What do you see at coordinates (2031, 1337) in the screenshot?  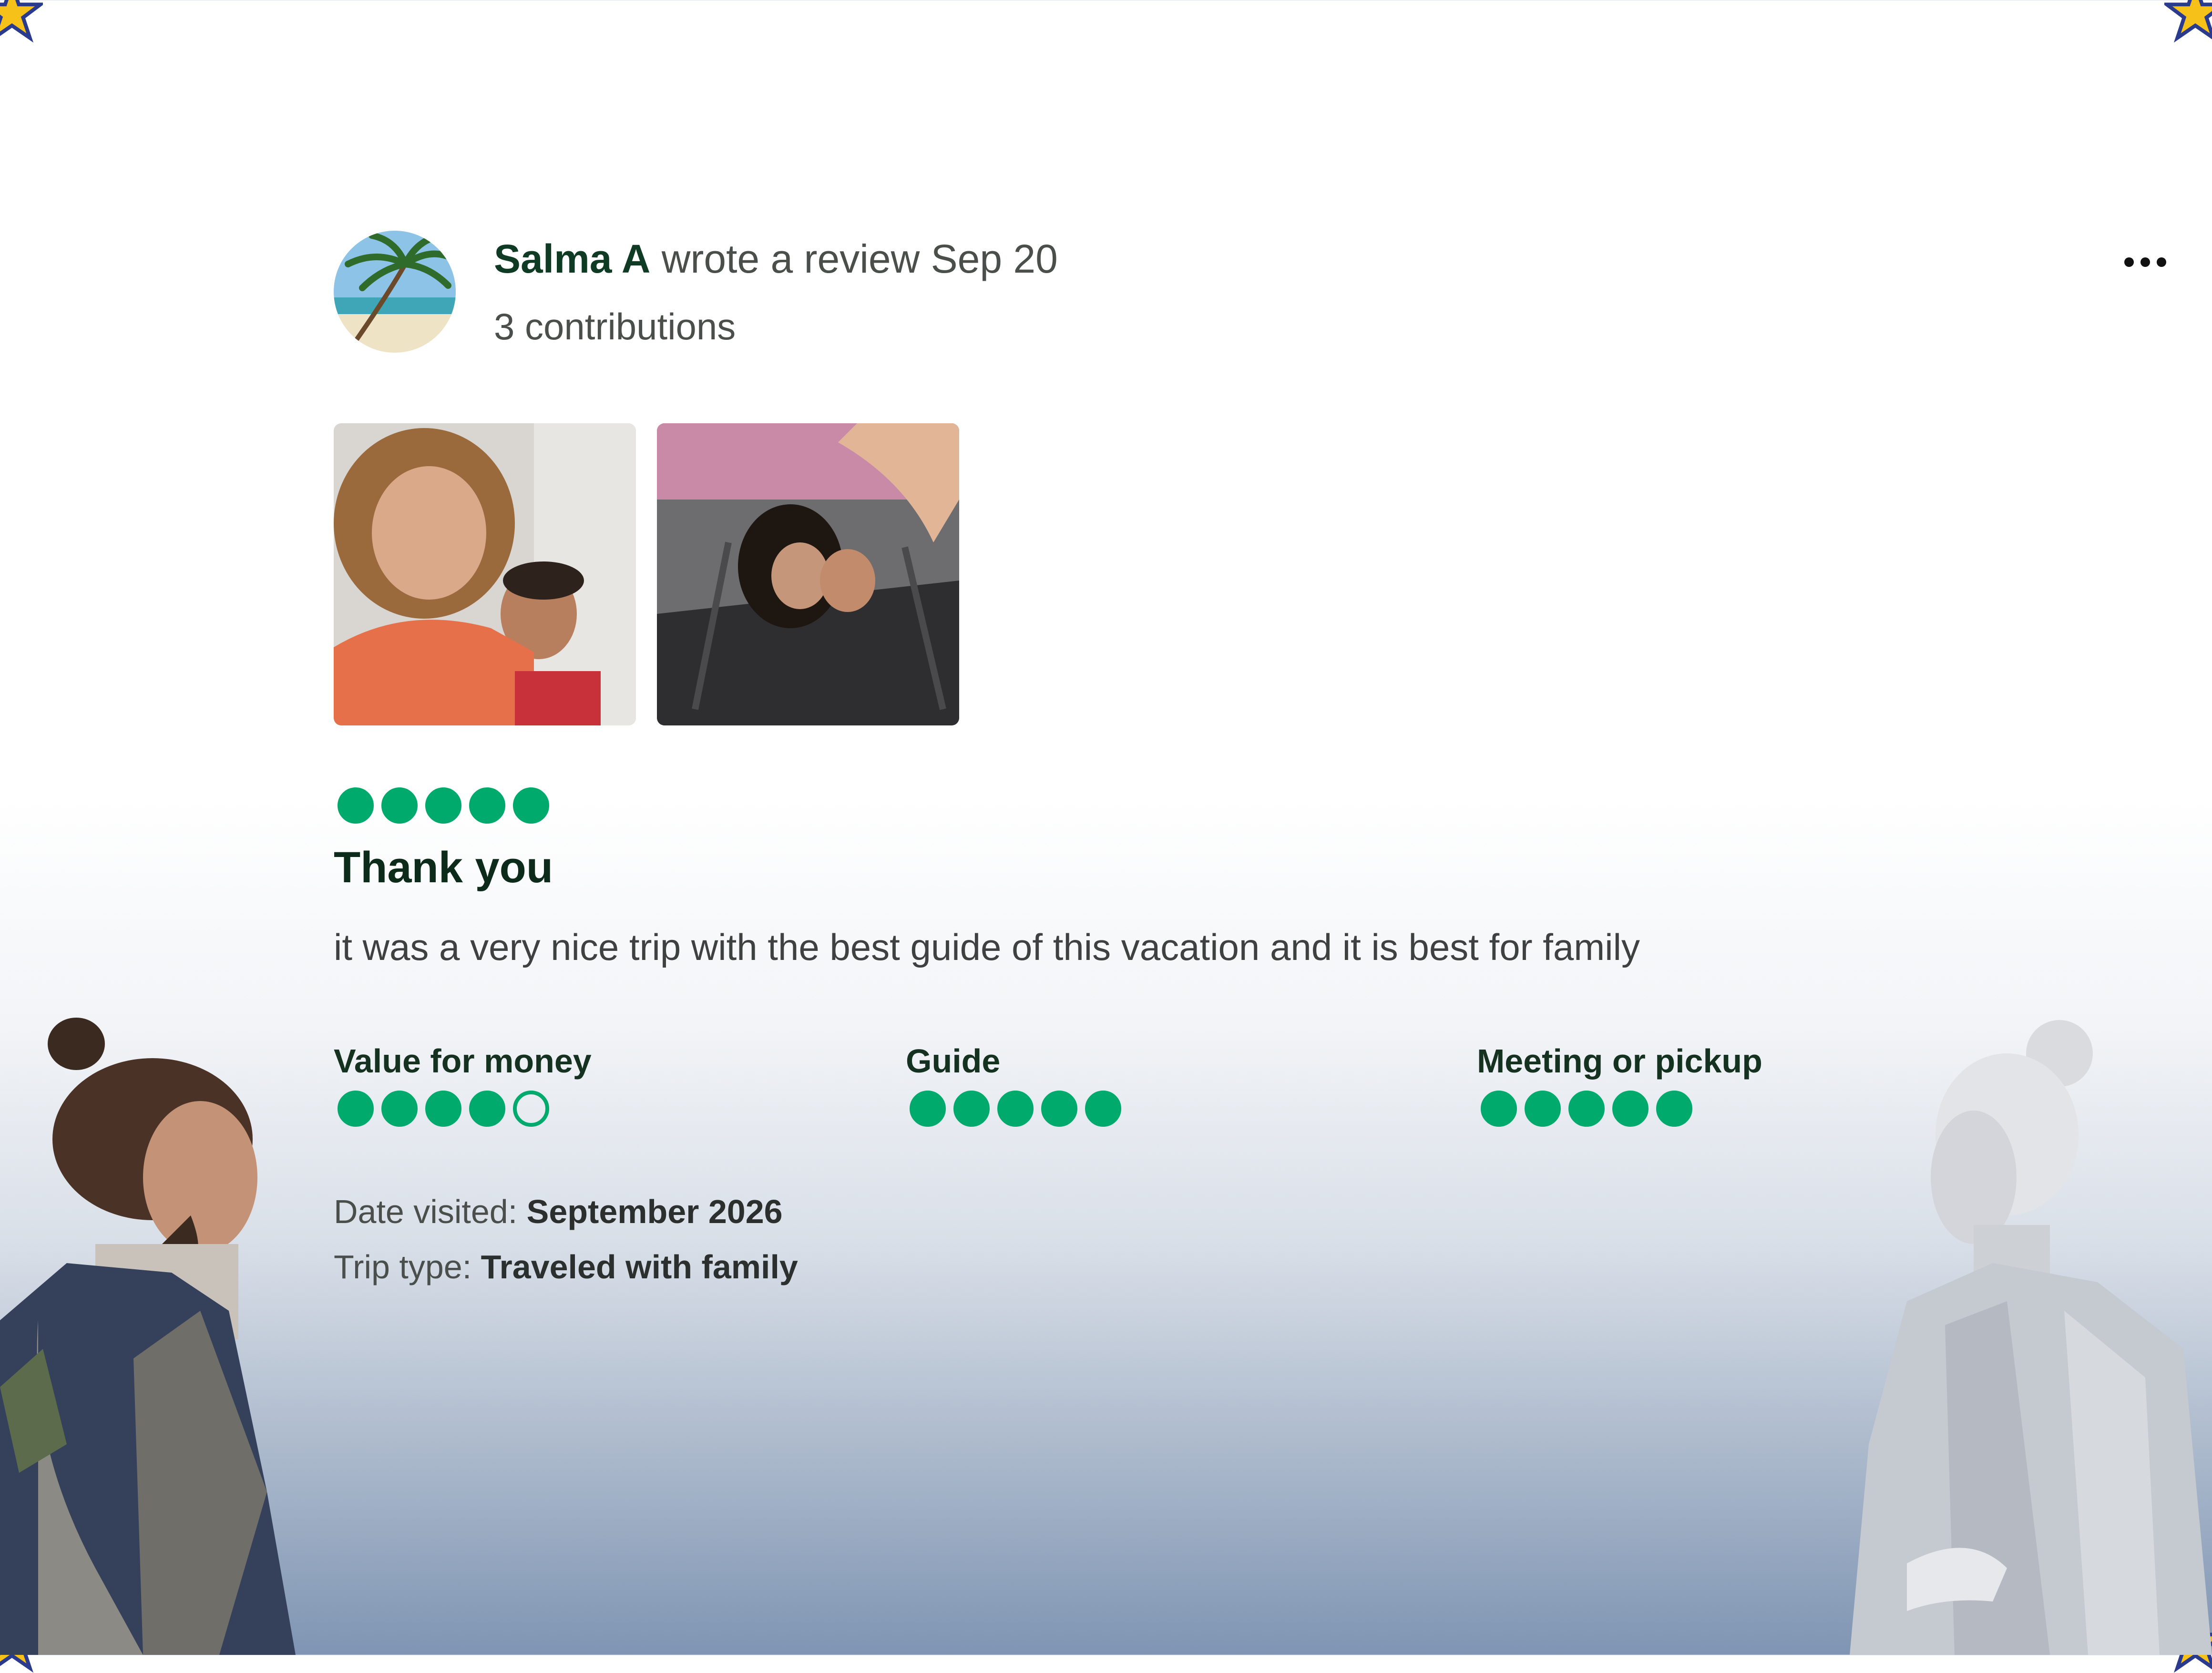 I see `statue-figure-image` at bounding box center [2031, 1337].